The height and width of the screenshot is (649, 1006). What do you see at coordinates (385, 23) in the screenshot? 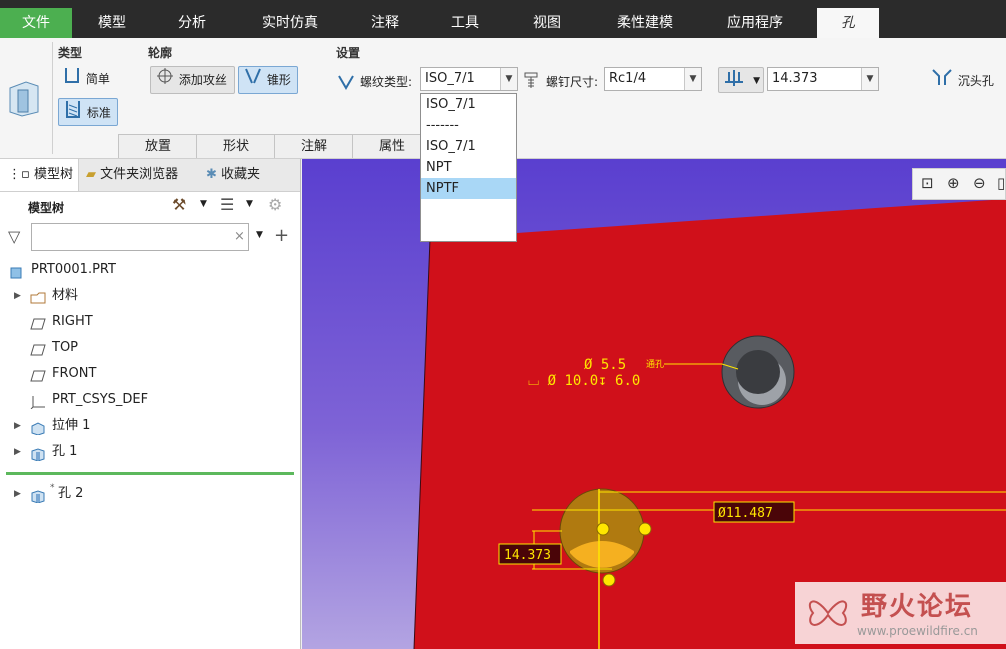
I see `tab-annotate: 注释` at bounding box center [385, 23].